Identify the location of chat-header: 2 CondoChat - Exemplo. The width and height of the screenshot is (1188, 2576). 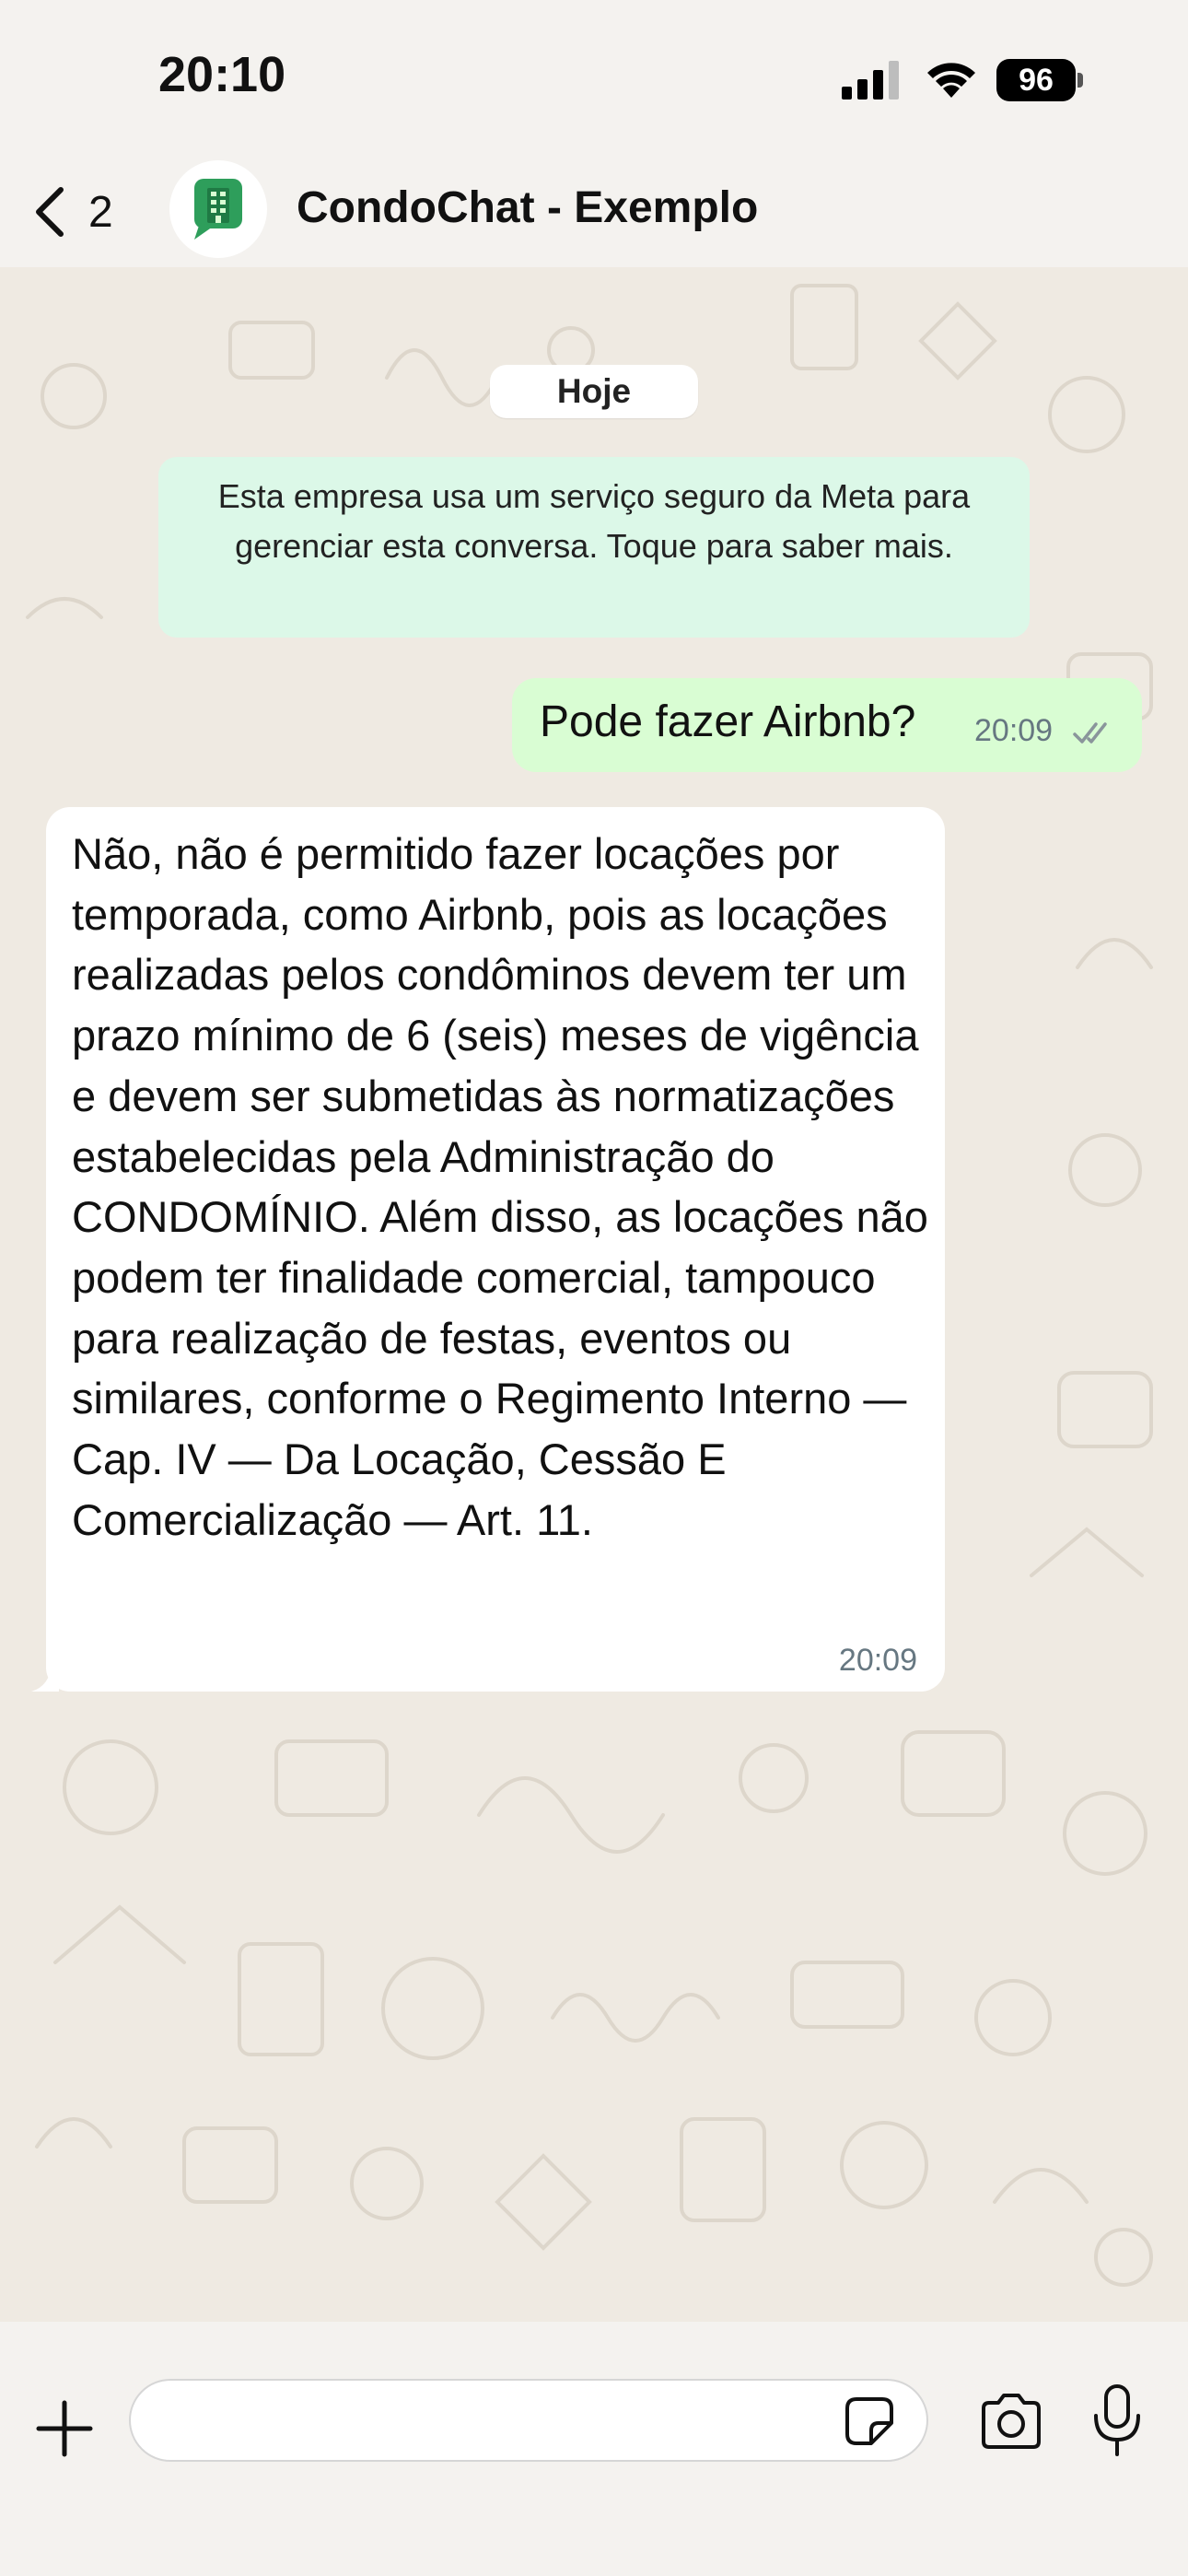
(594, 212).